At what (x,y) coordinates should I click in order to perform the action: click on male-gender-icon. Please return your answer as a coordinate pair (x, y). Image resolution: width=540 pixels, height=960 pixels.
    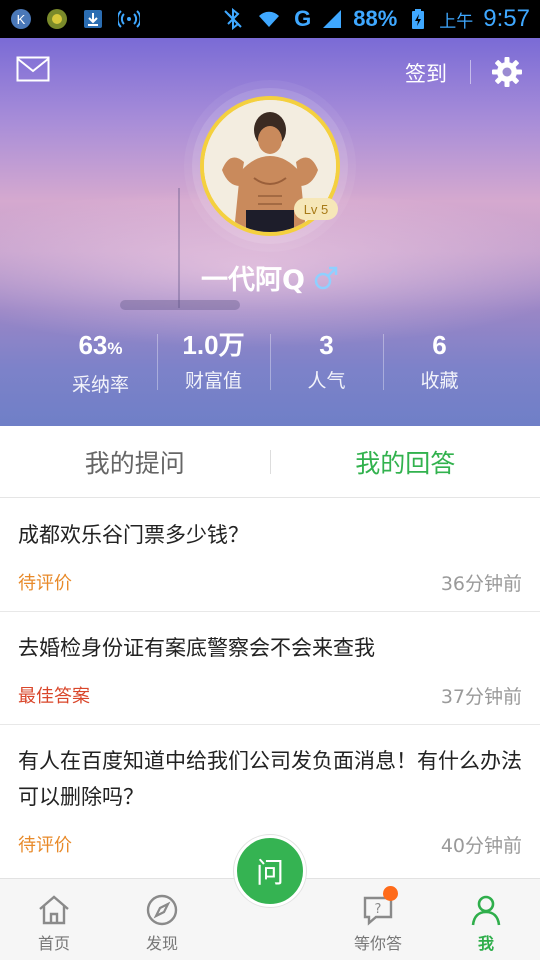
    Looking at the image, I should click on (326, 277).